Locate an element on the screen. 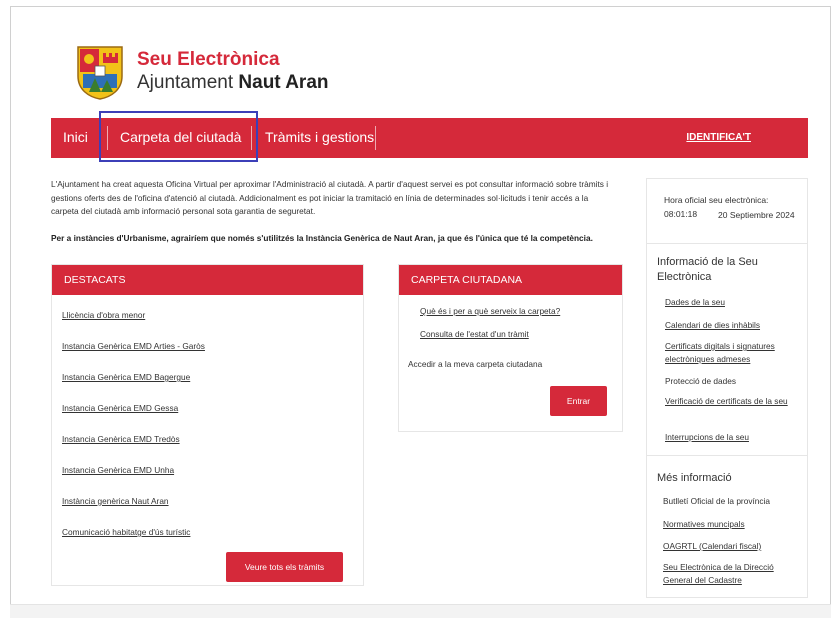  info-link: Verificació de certificats de la seu is located at coordinates (732, 401).